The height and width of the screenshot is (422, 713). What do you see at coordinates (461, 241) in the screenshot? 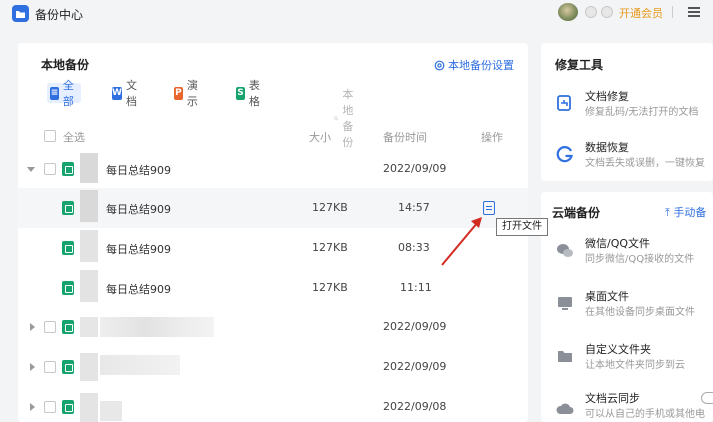
I see `annotation-arrow` at bounding box center [461, 241].